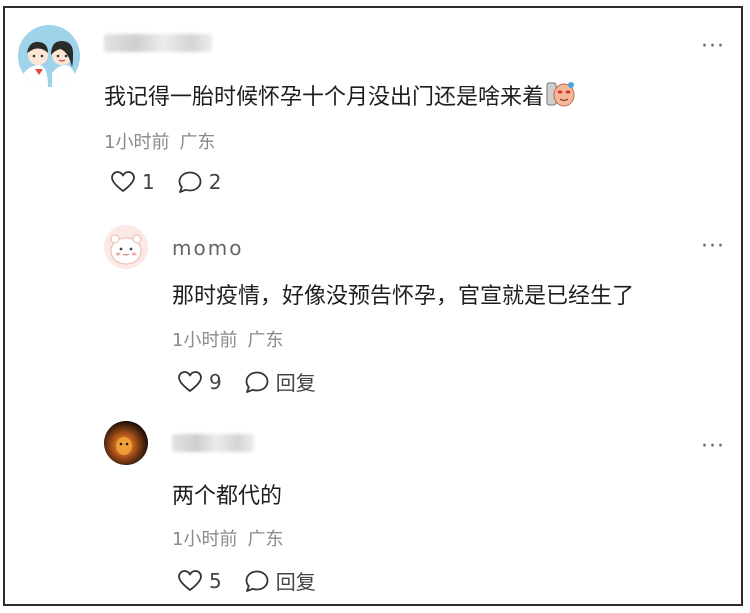  I want to click on comment-actions: 9 回复, so click(246, 381).